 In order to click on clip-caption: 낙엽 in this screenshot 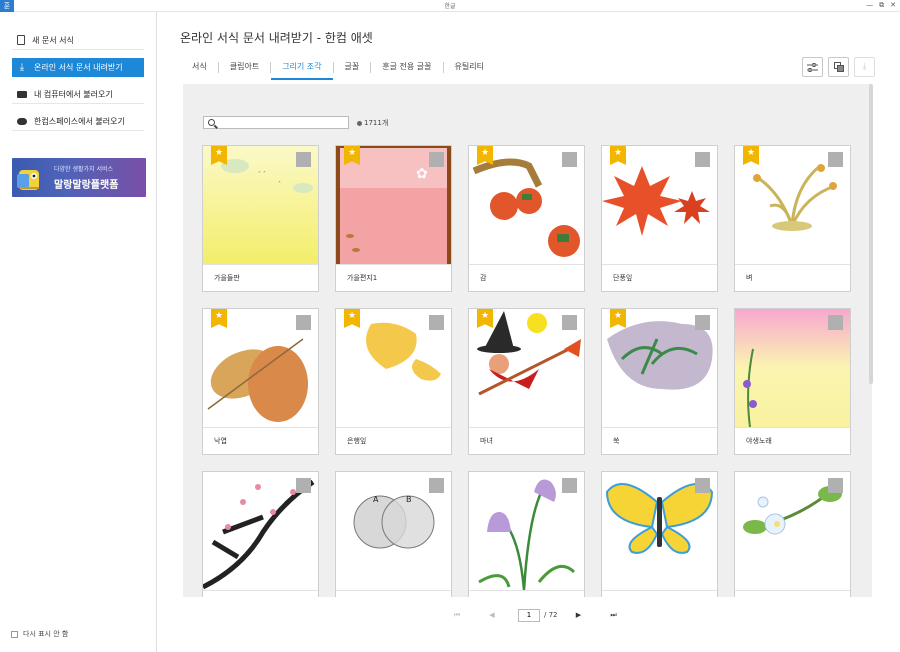, I will do `click(260, 440)`.